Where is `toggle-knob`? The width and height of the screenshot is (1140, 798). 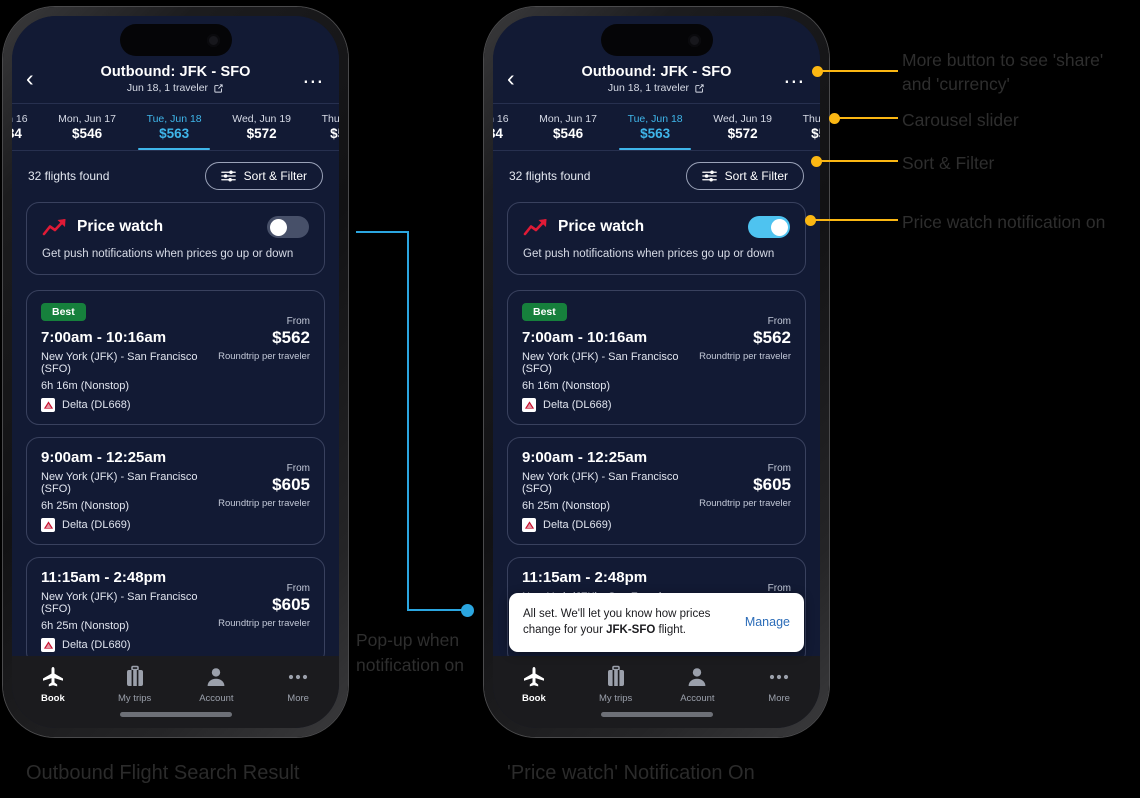 toggle-knob is located at coordinates (779, 227).